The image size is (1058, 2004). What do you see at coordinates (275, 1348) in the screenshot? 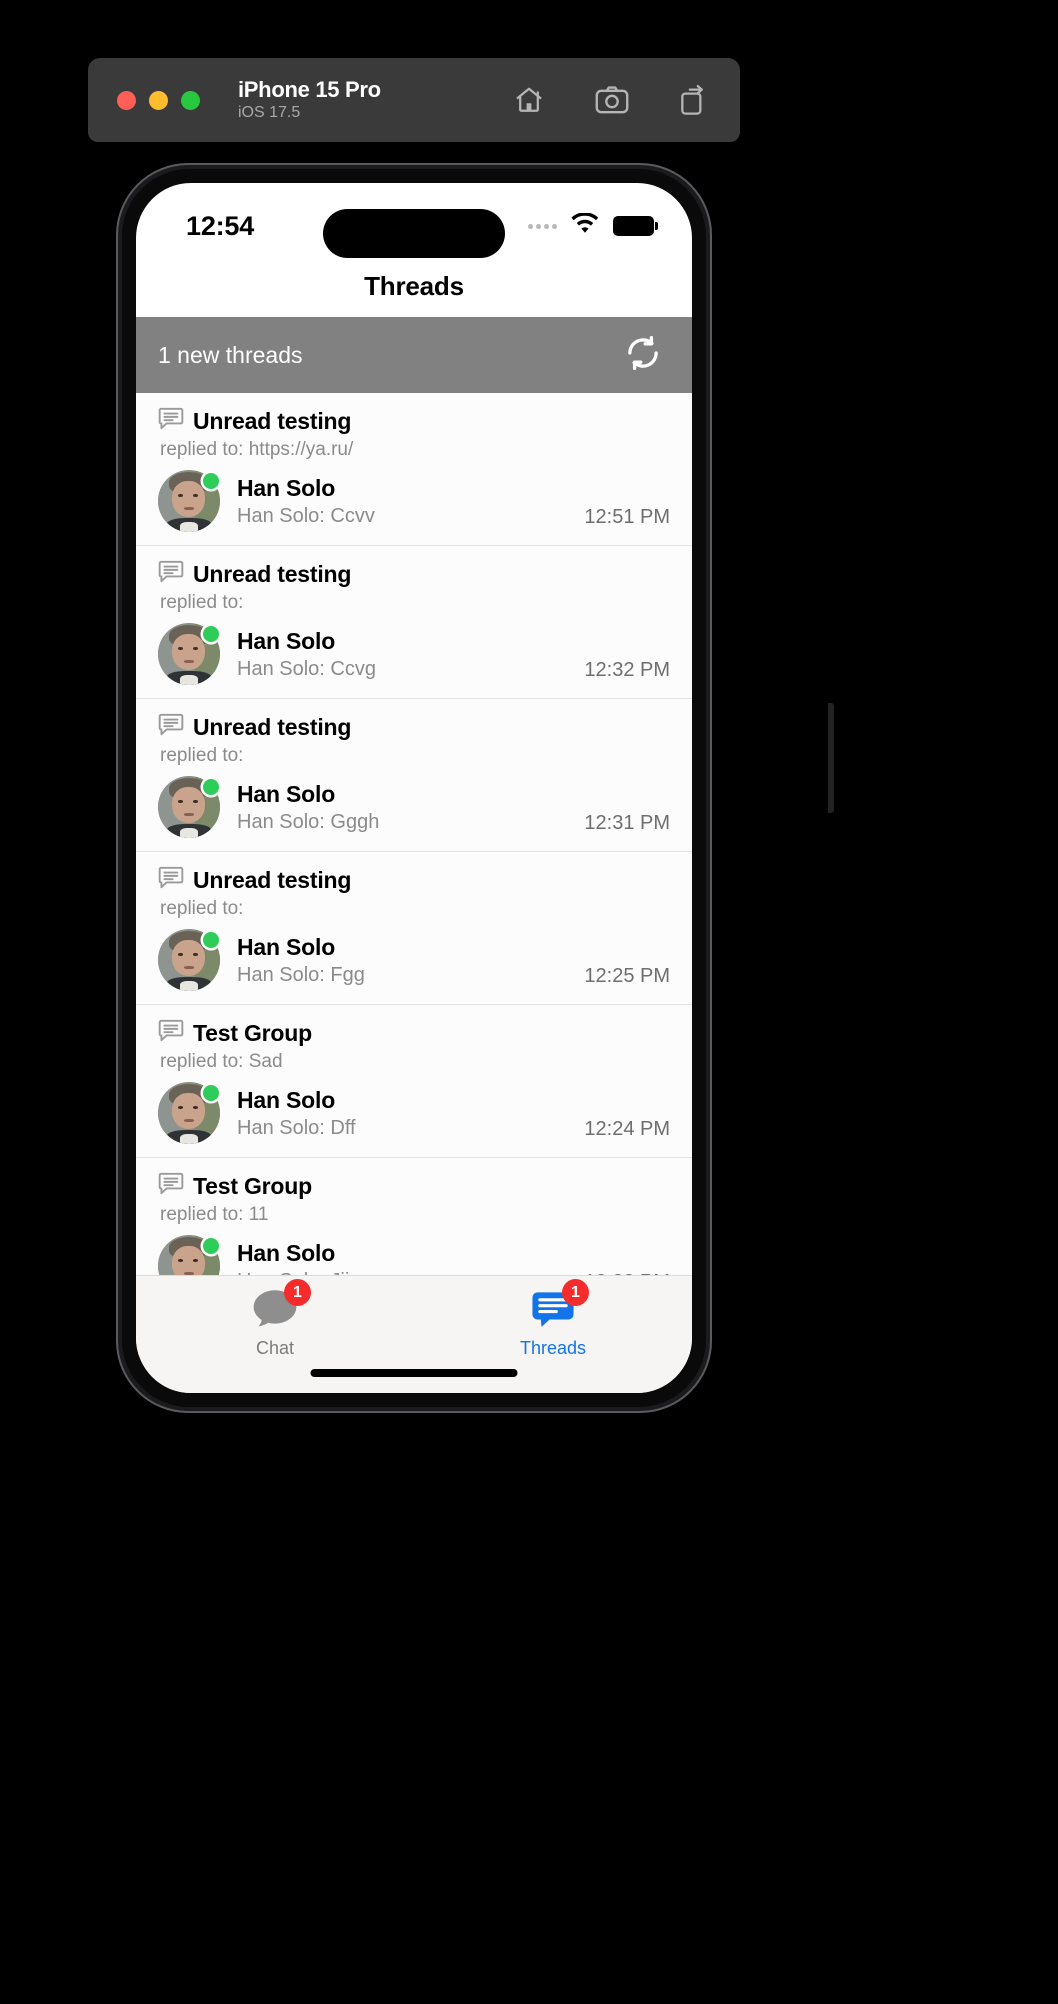
I see `tab-chat-label: Chat` at bounding box center [275, 1348].